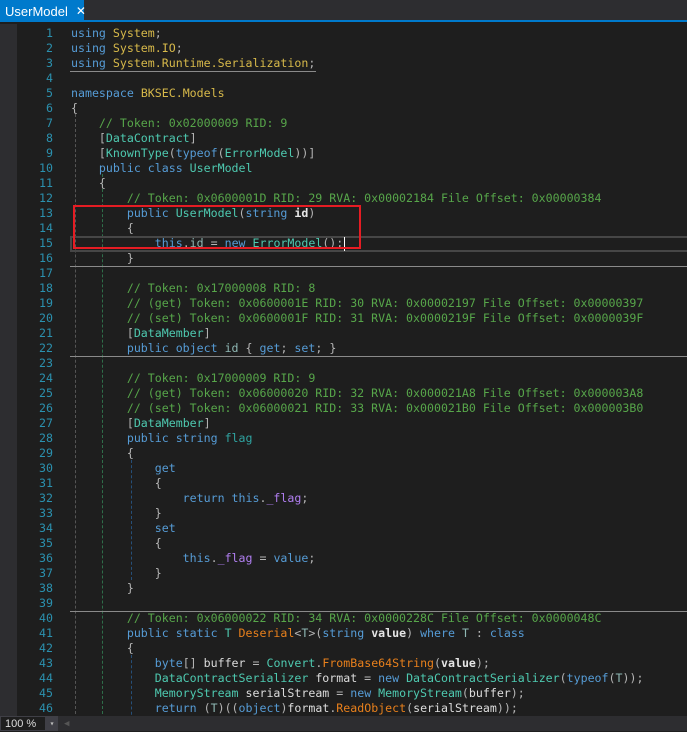 Image resolution: width=687 pixels, height=732 pixels. Describe the element at coordinates (343, 648) in the screenshot. I see `code-line: 42 {` at that location.